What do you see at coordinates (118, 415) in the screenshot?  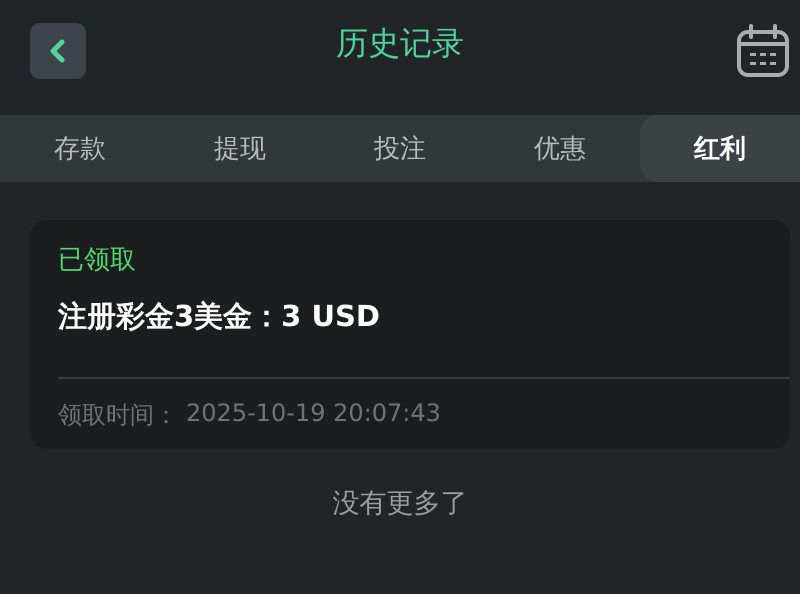 I see `time-label: 领取时间：` at bounding box center [118, 415].